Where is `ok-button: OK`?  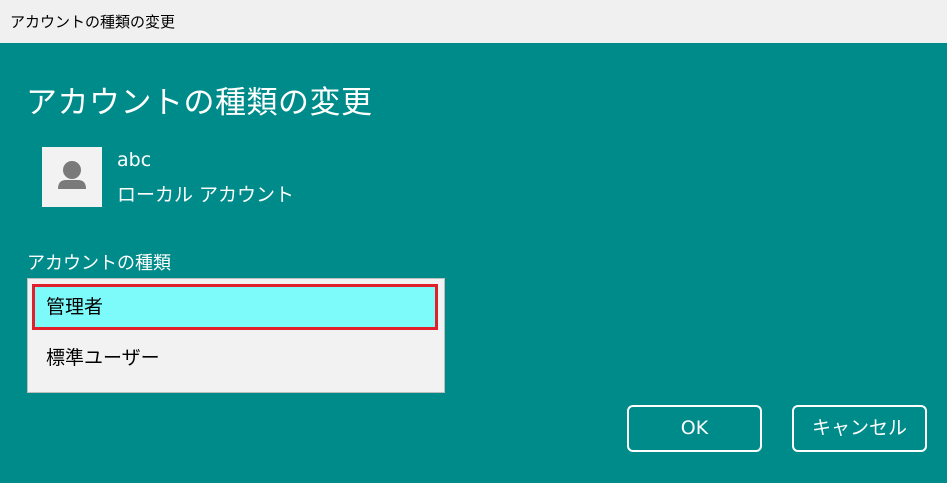
ok-button: OK is located at coordinates (694, 428).